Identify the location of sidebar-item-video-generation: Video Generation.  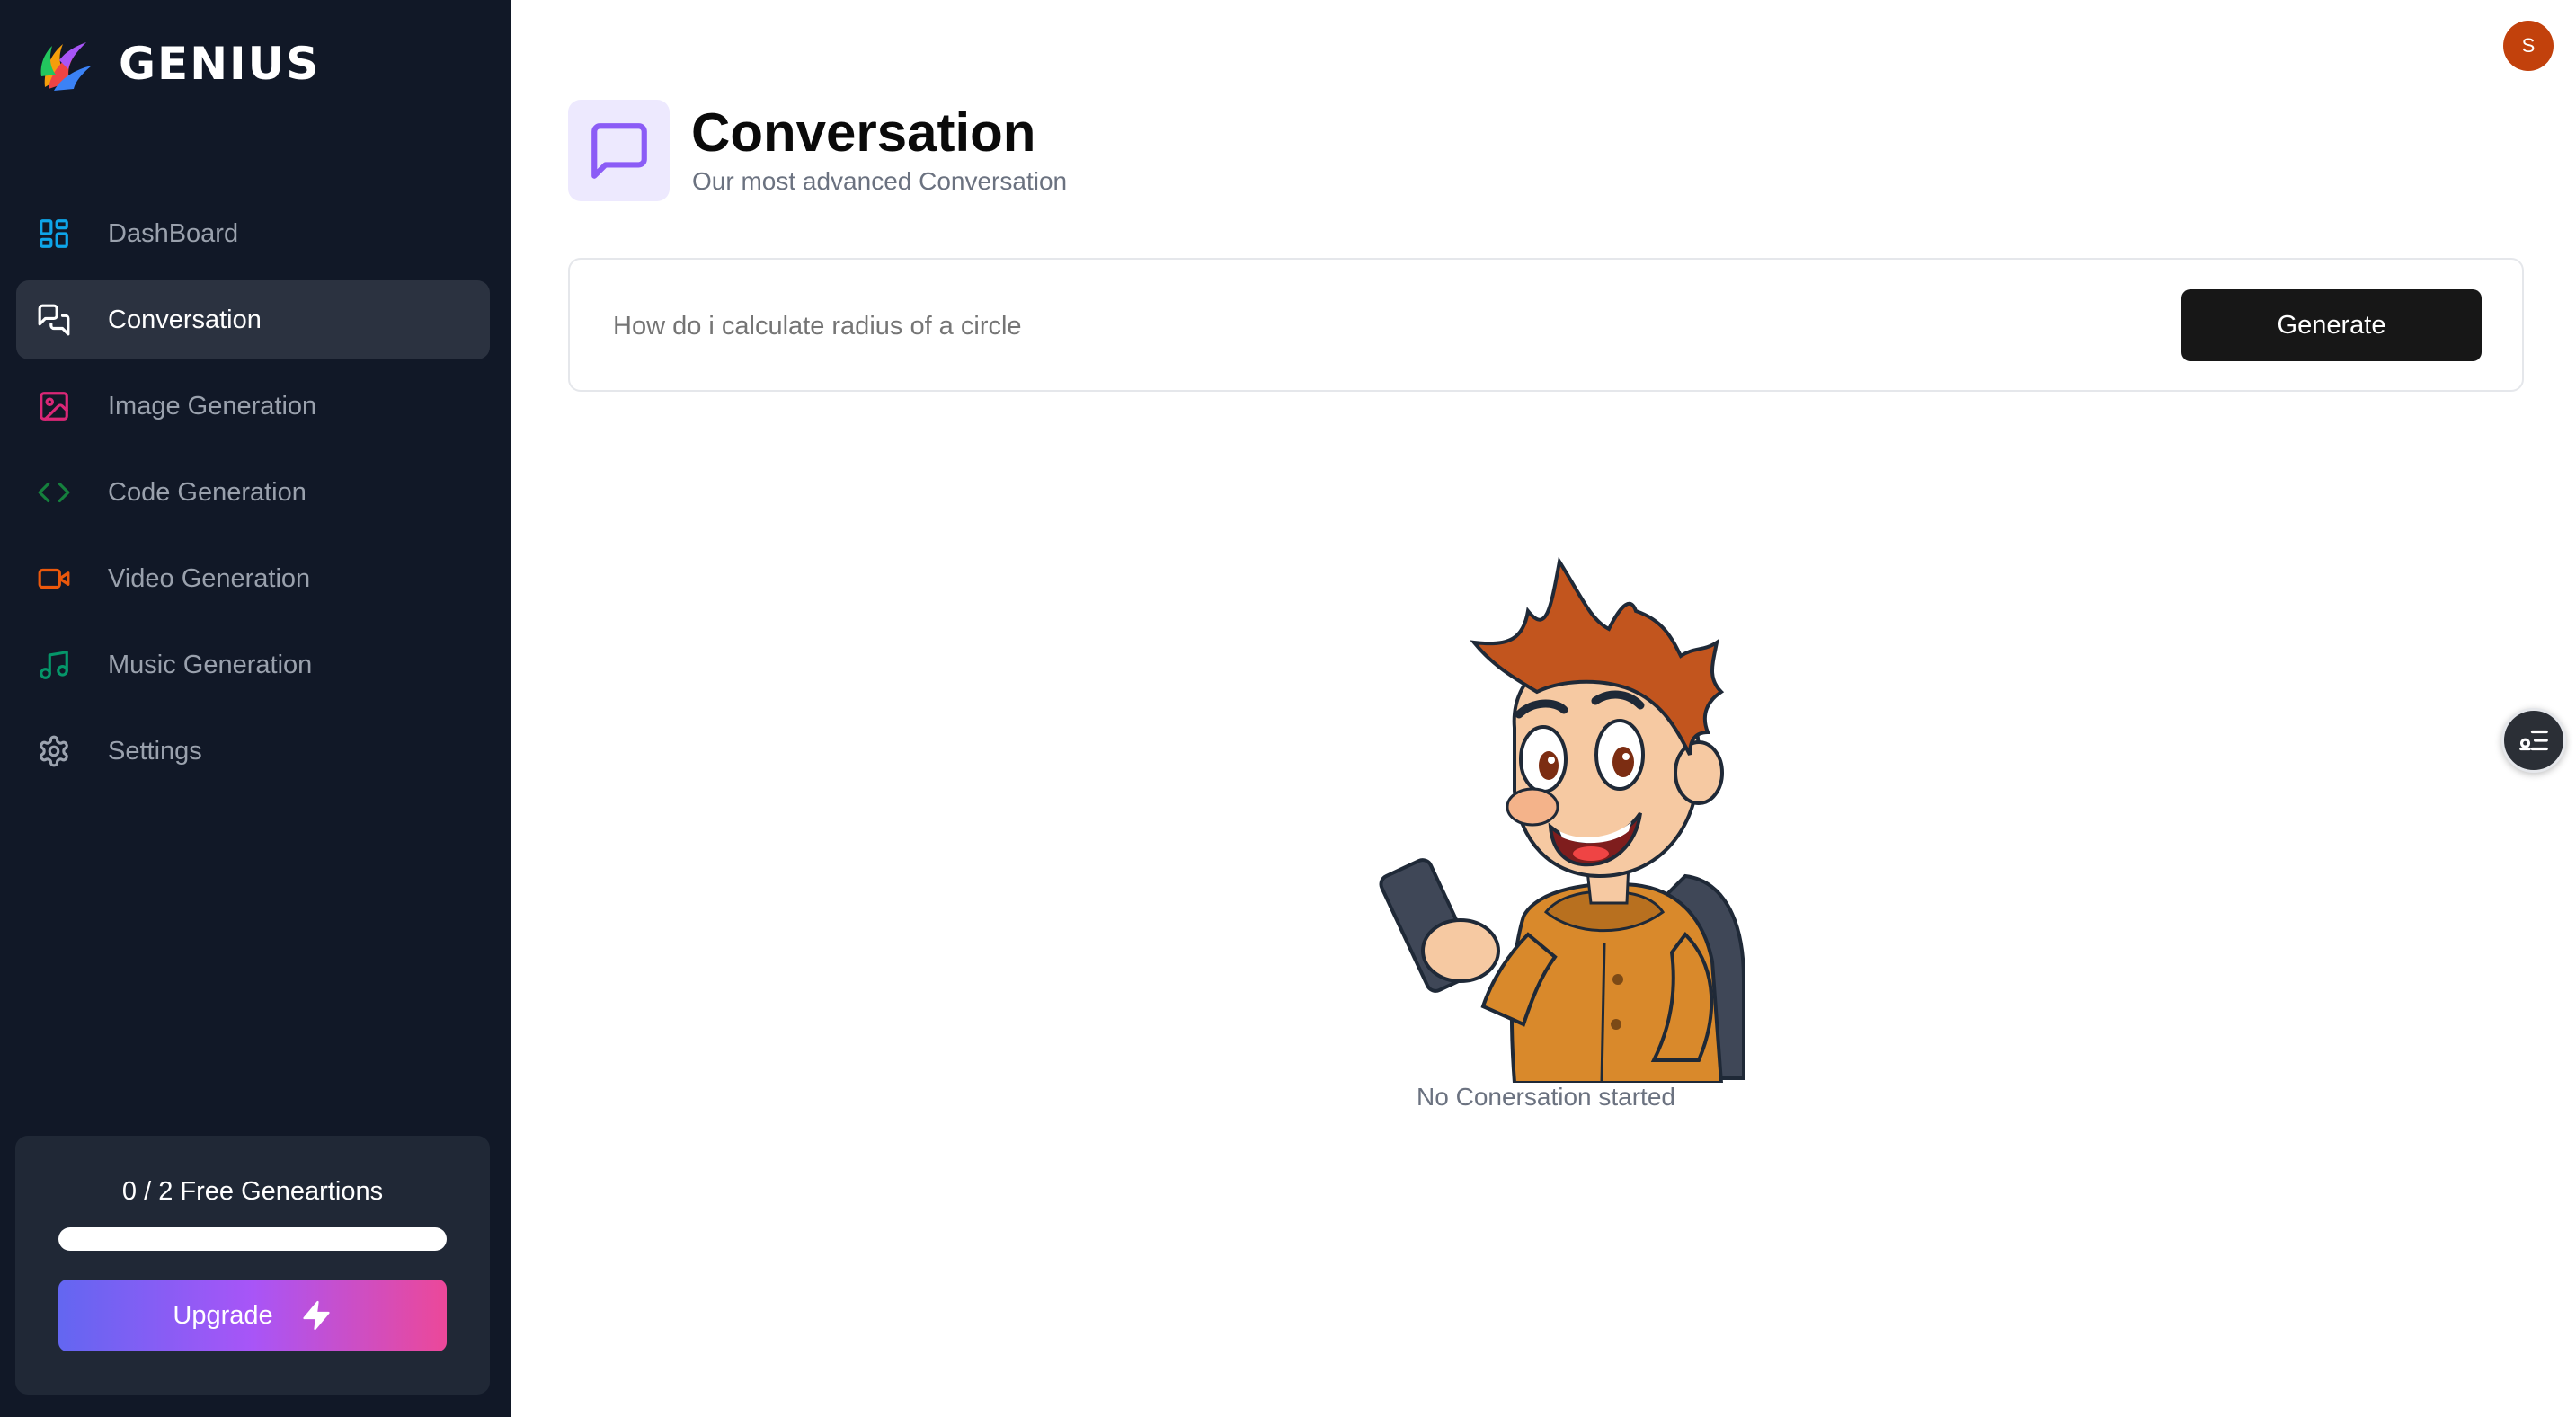
(253, 578).